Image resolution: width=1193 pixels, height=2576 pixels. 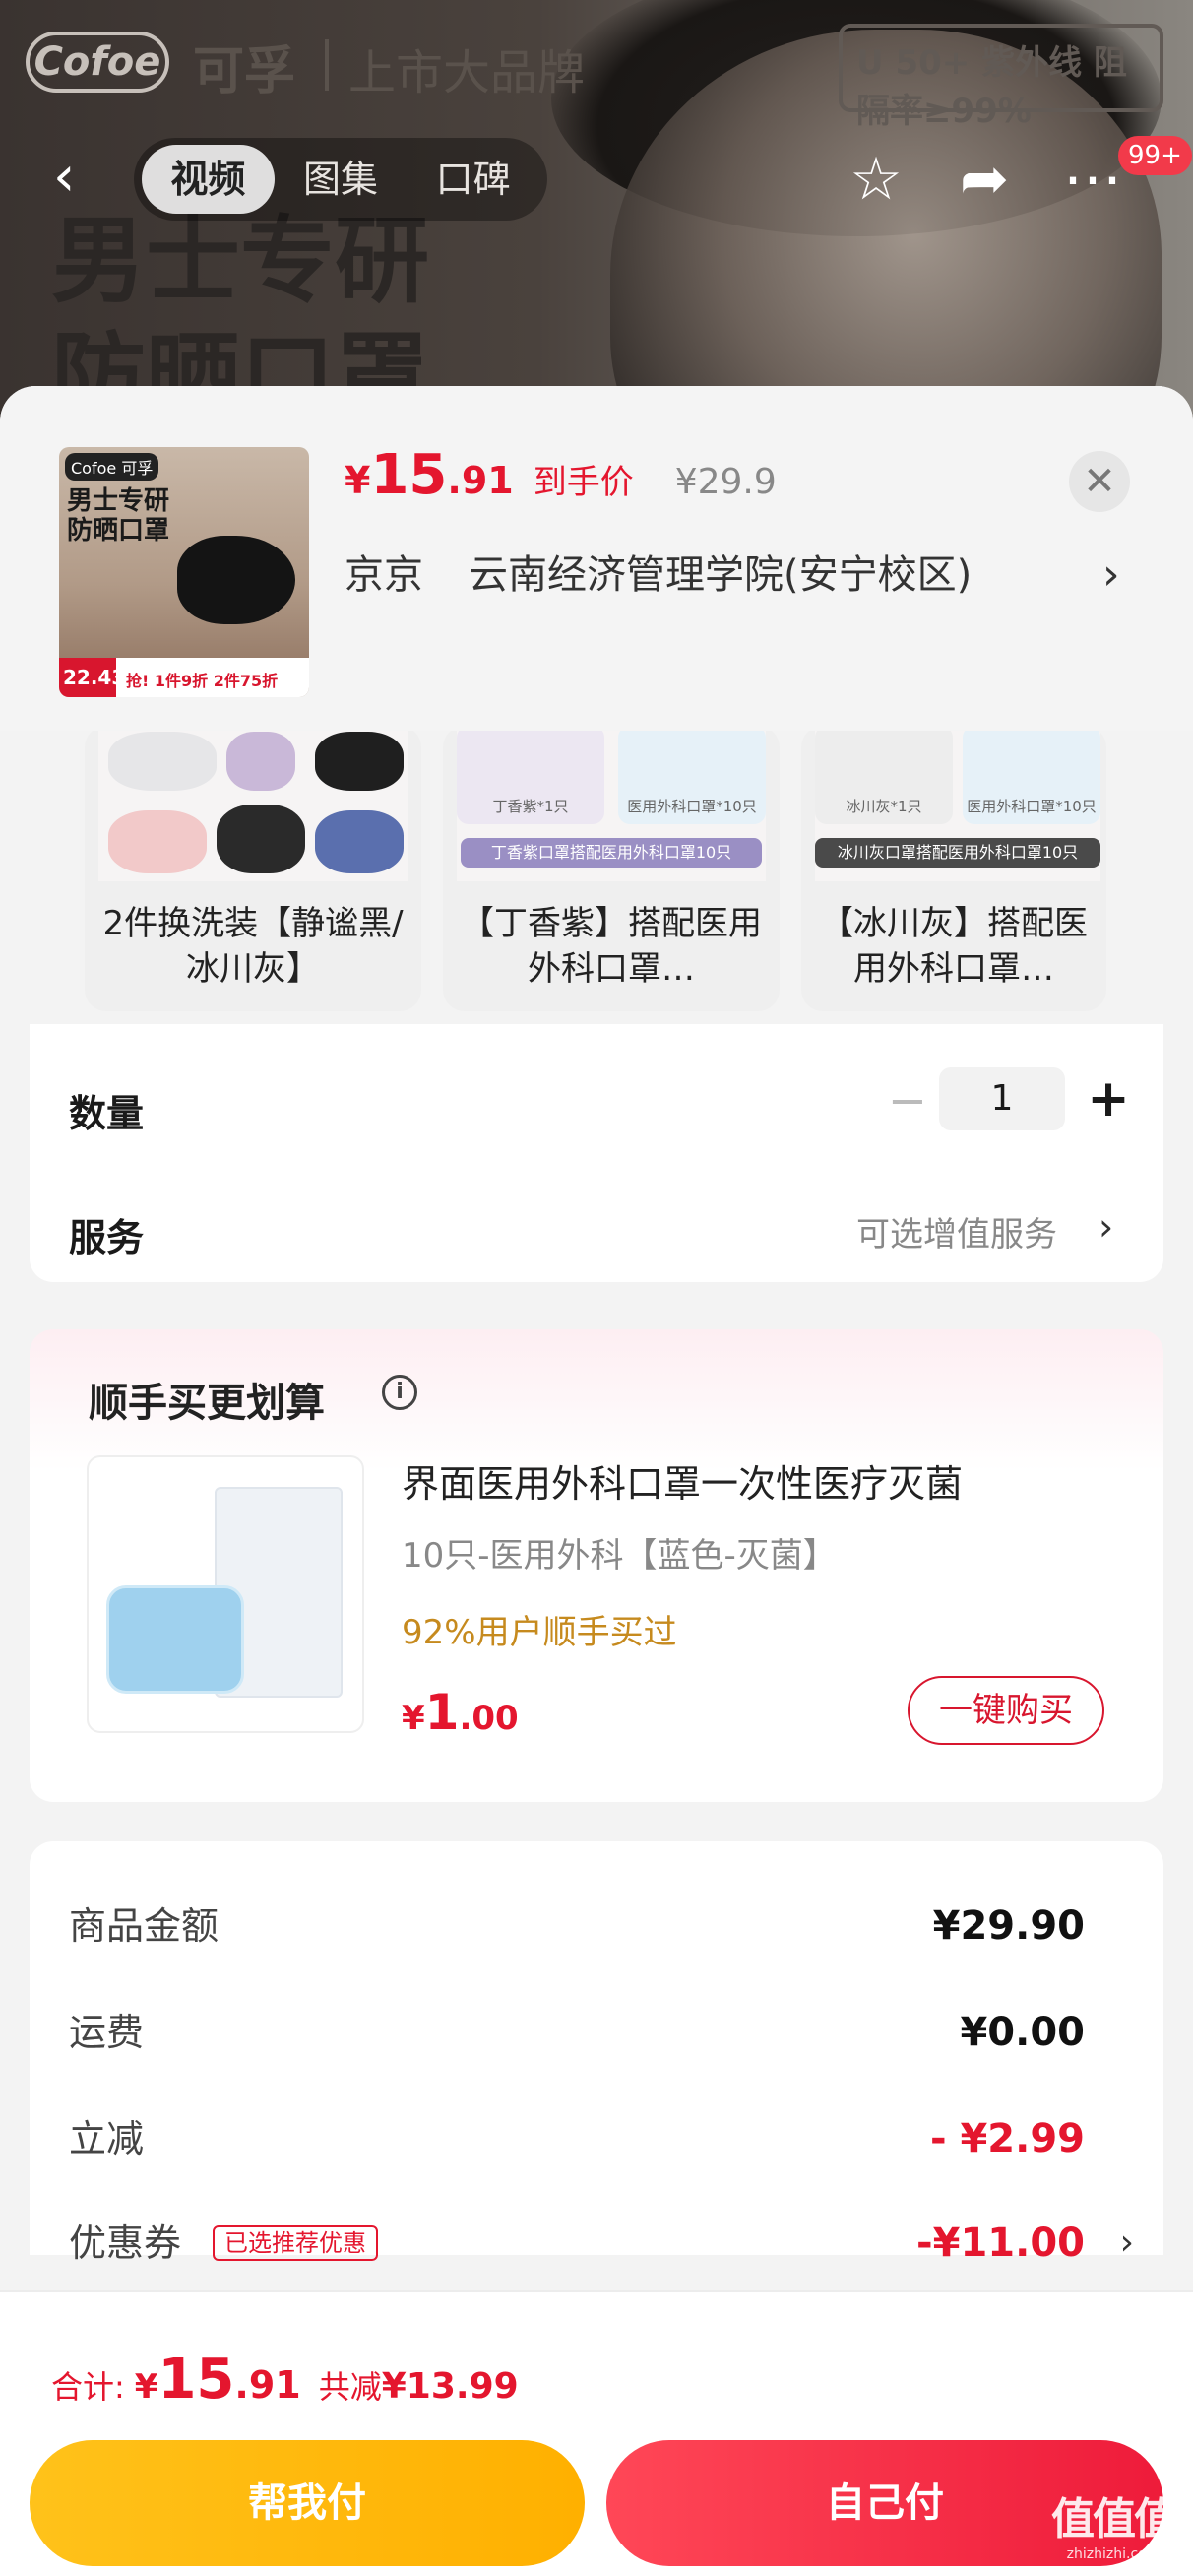 What do you see at coordinates (480, 480) in the screenshot?
I see `price-decimal: .91` at bounding box center [480, 480].